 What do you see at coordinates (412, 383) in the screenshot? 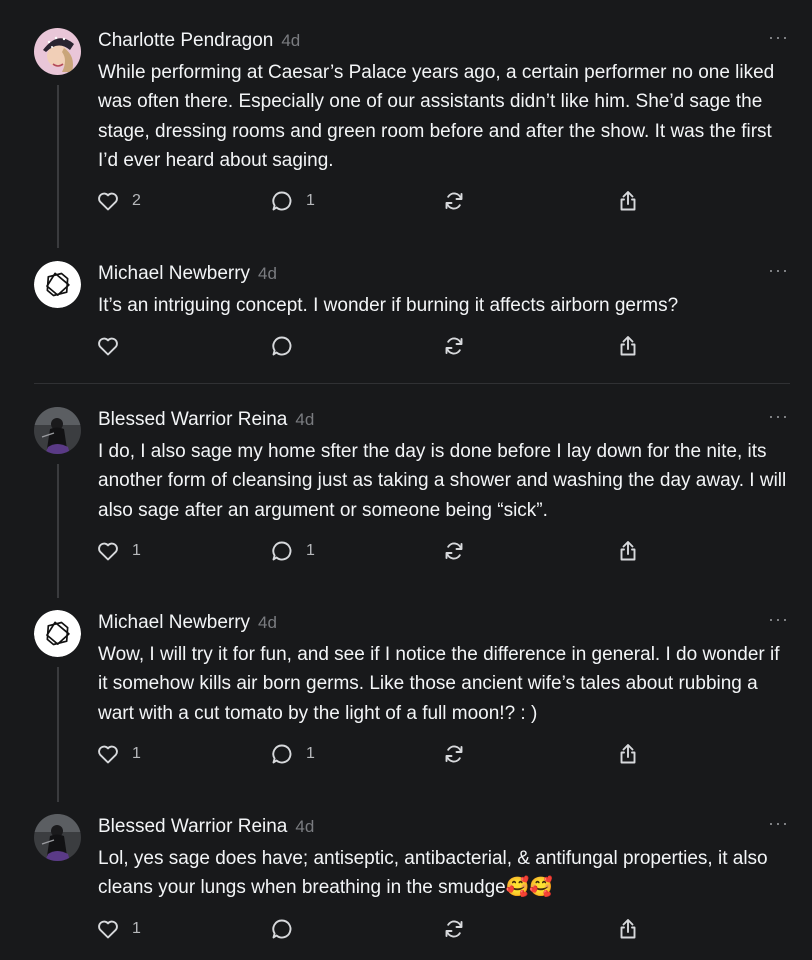
I see `thread-divider` at bounding box center [412, 383].